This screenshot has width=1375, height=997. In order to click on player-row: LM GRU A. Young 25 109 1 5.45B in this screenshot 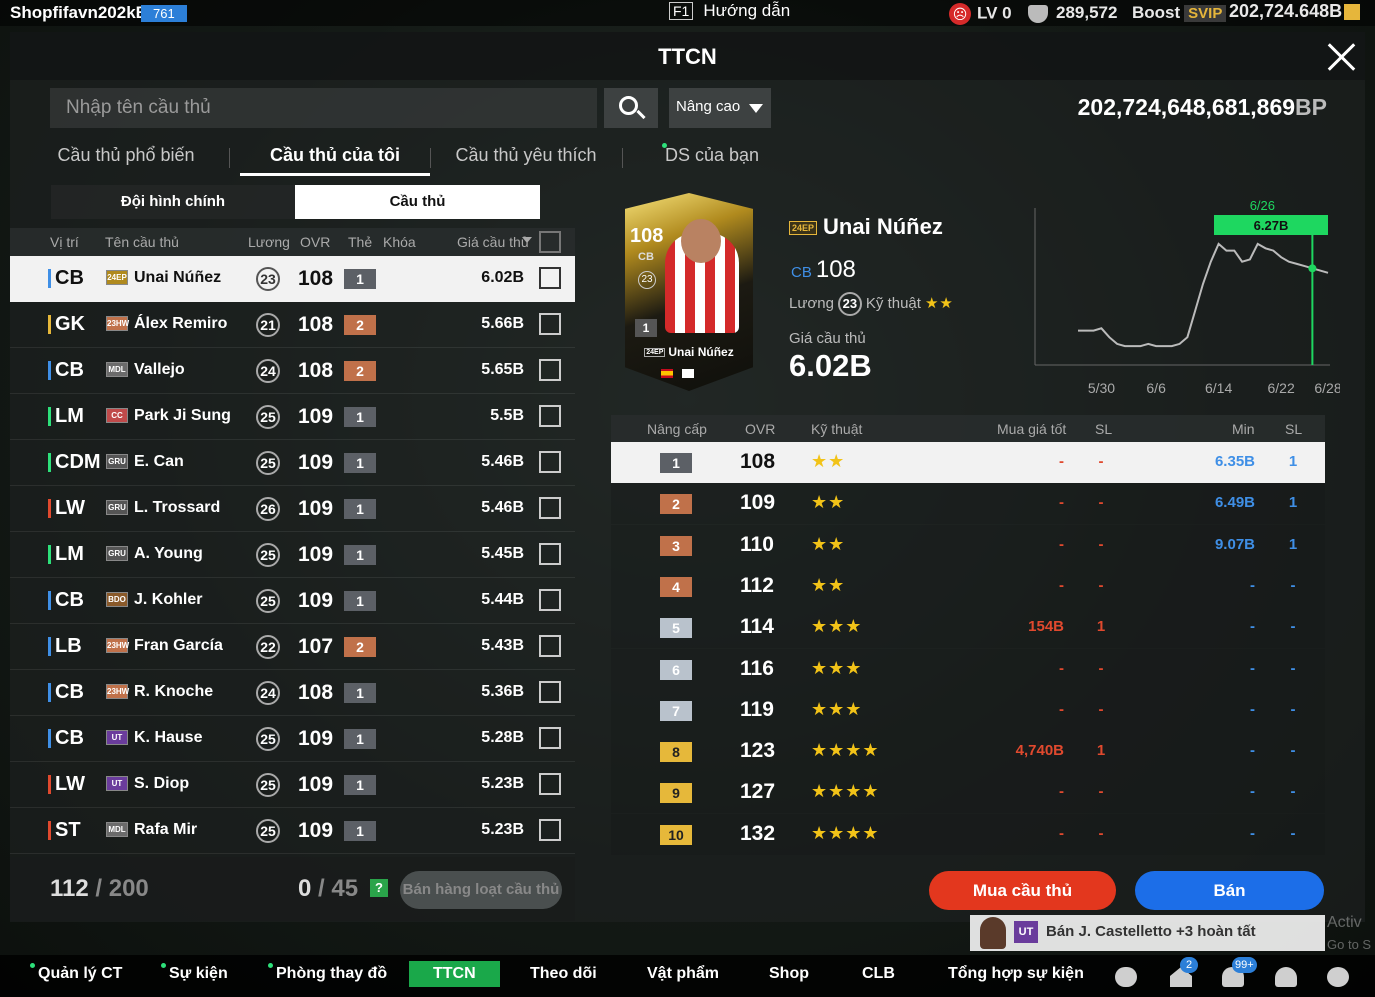, I will do `click(292, 555)`.